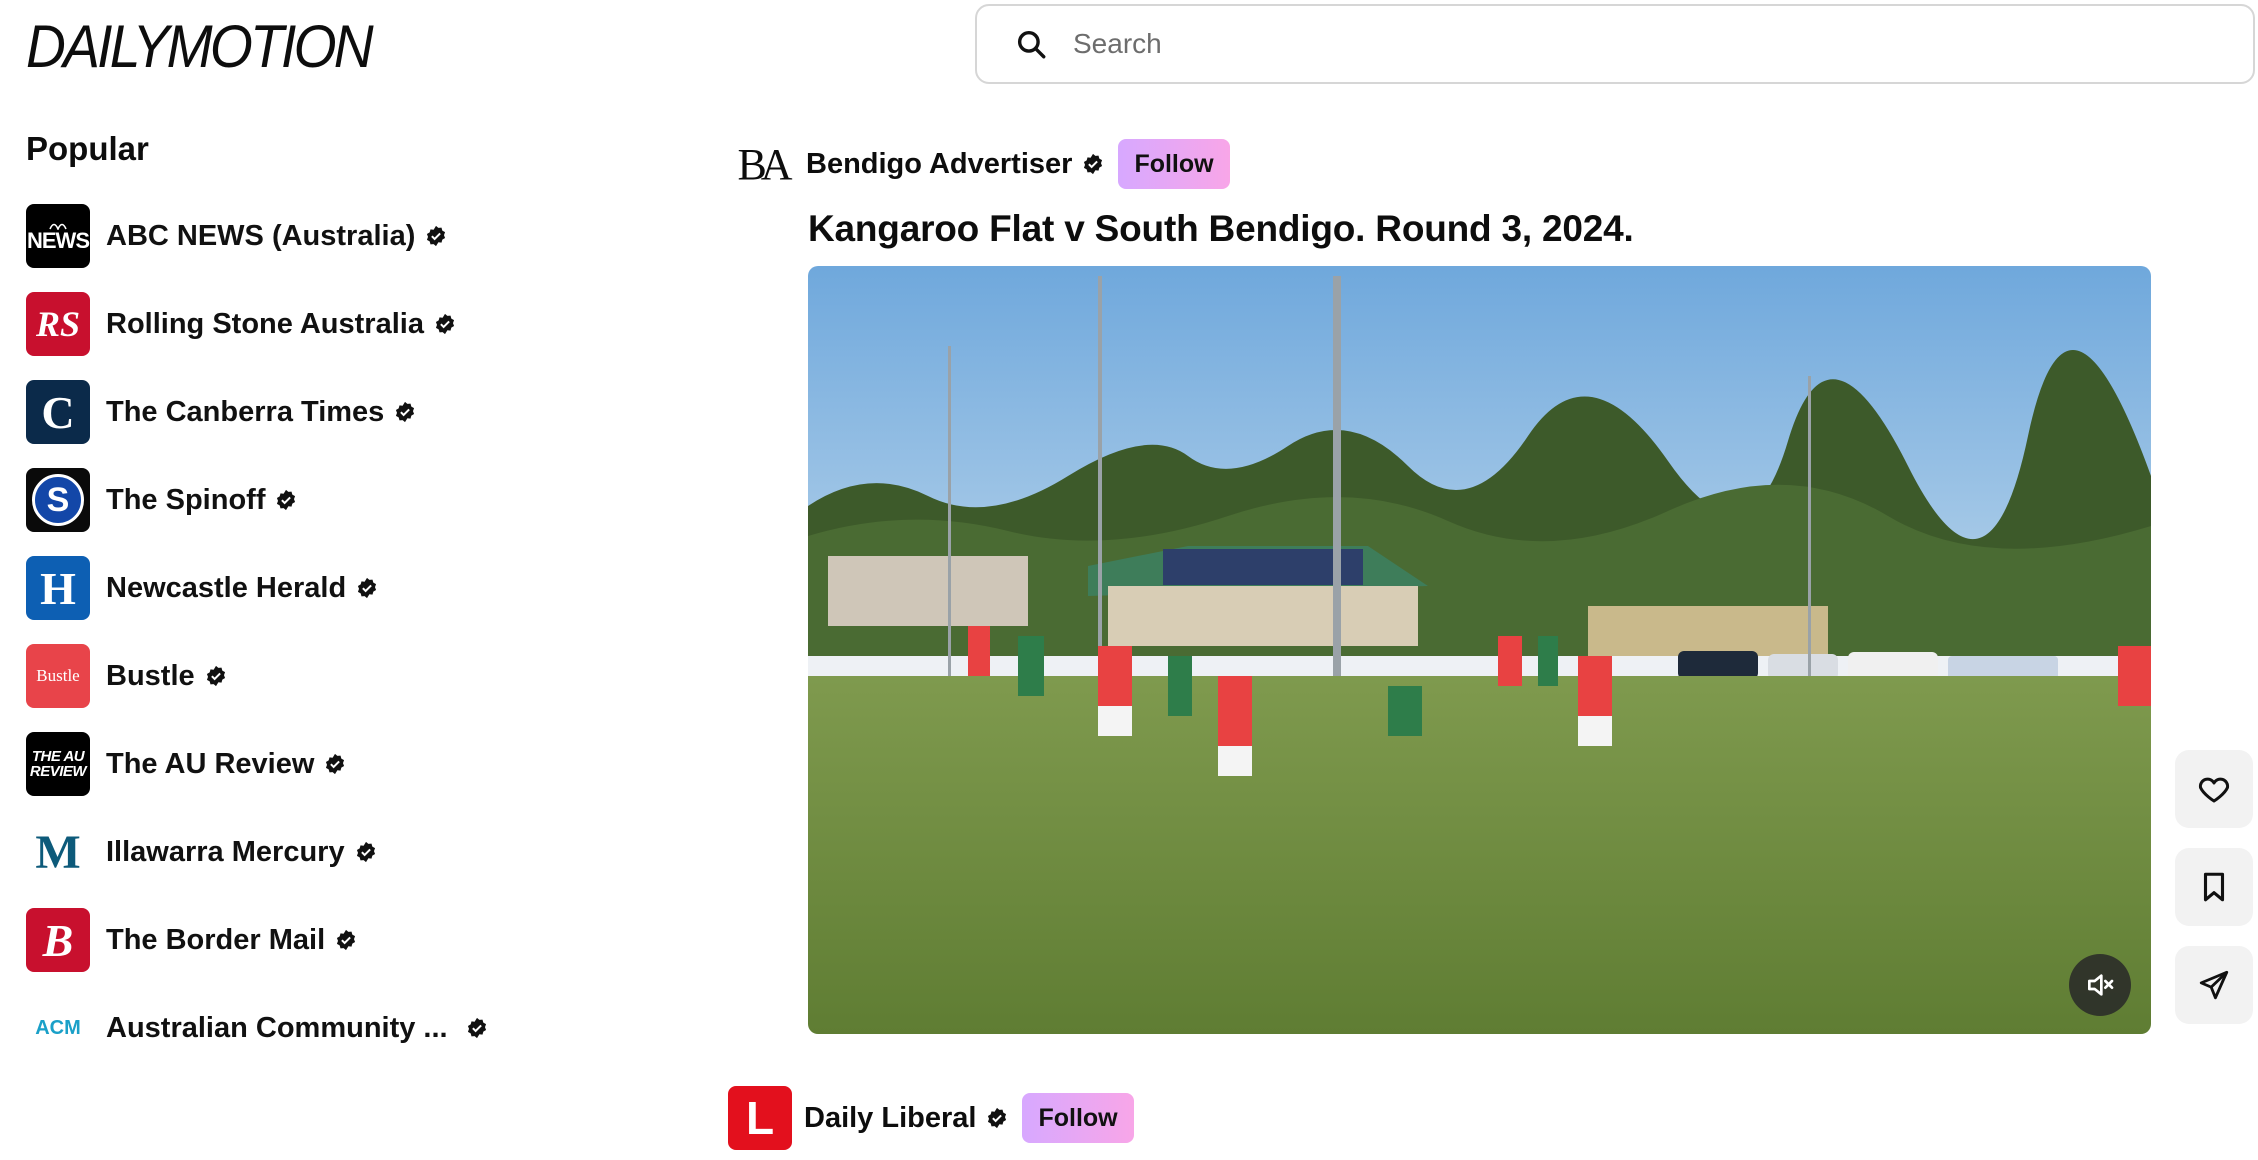 This screenshot has width=2258, height=1160. Describe the element at coordinates (762, 164) in the screenshot. I see `bendigo-advertiser-logo: BA` at that location.